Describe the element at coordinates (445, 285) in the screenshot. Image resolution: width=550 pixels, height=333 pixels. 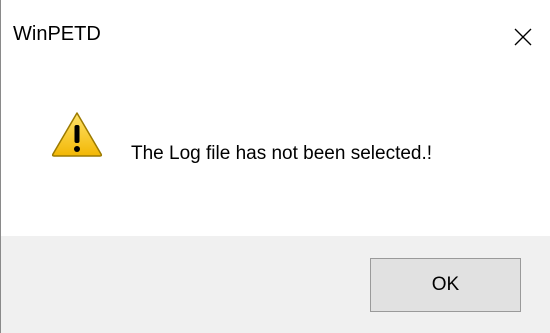
I see `ok-button: OK` at that location.